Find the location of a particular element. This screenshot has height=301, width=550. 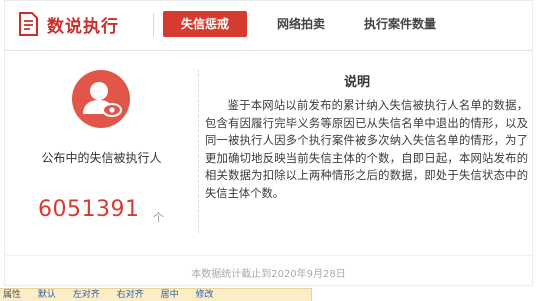

person-eye-icon is located at coordinates (102, 99).